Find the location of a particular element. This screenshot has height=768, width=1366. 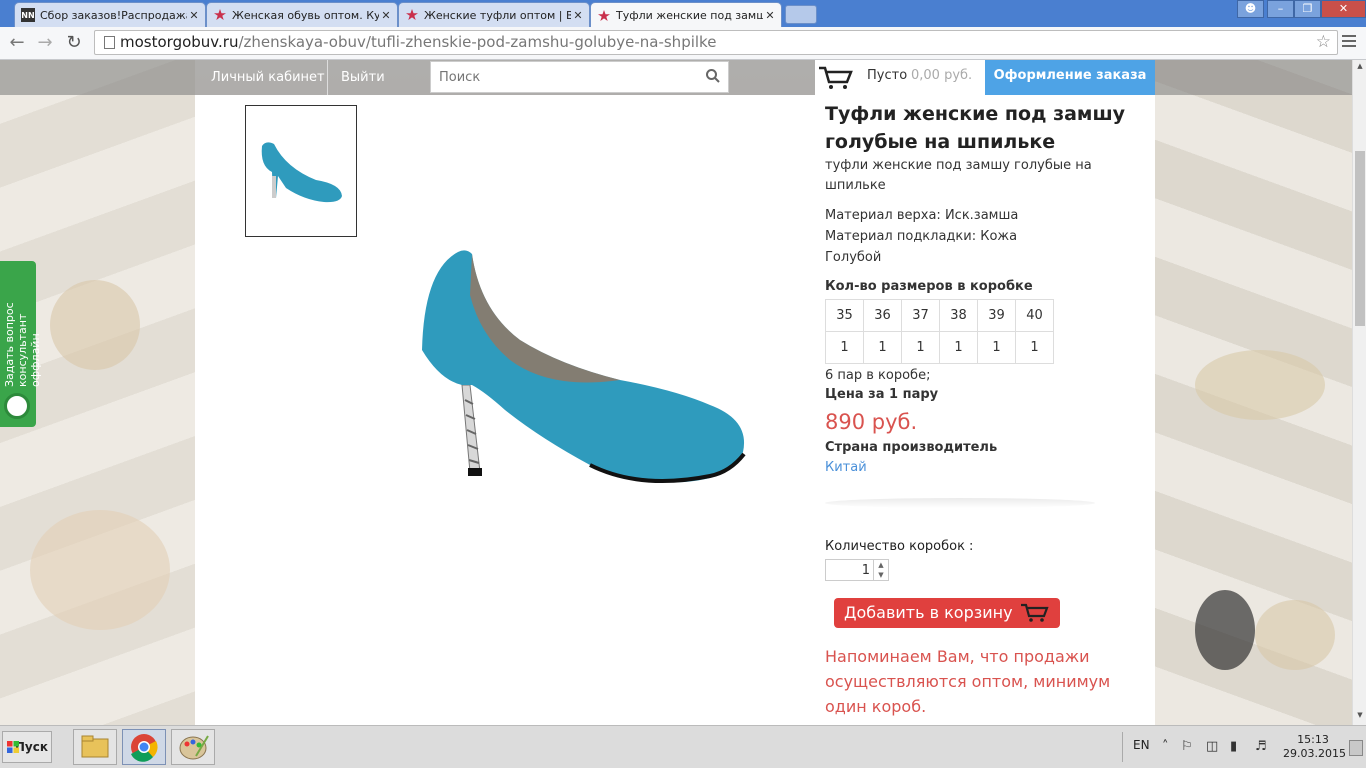

bookmark-star-icon: ☆ is located at coordinates (1323, 42).